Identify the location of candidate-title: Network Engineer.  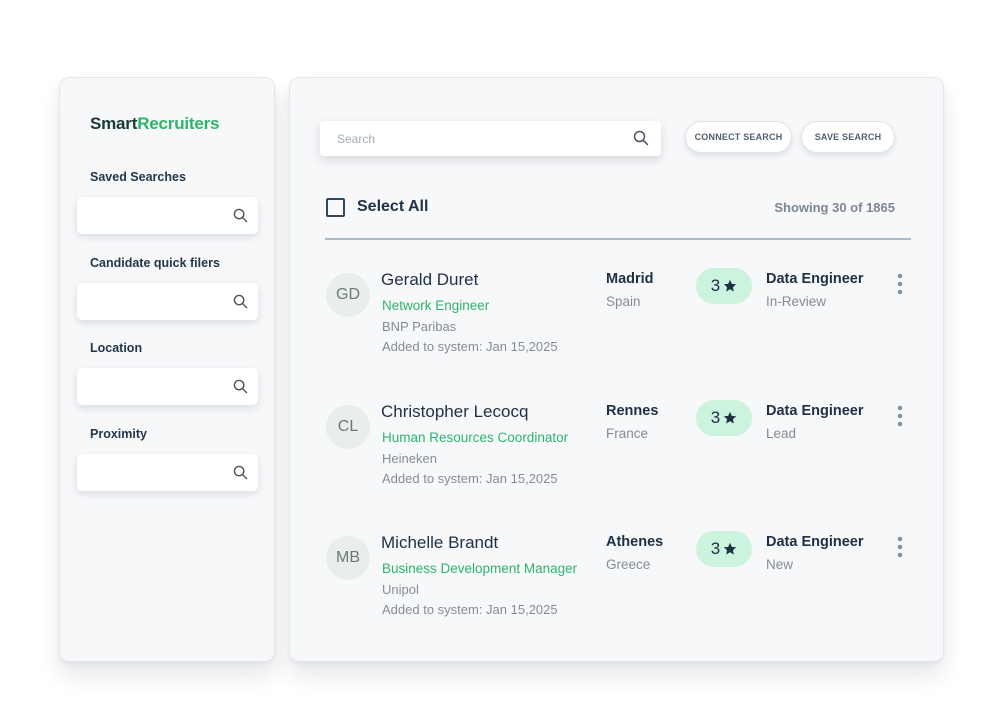
(436, 305).